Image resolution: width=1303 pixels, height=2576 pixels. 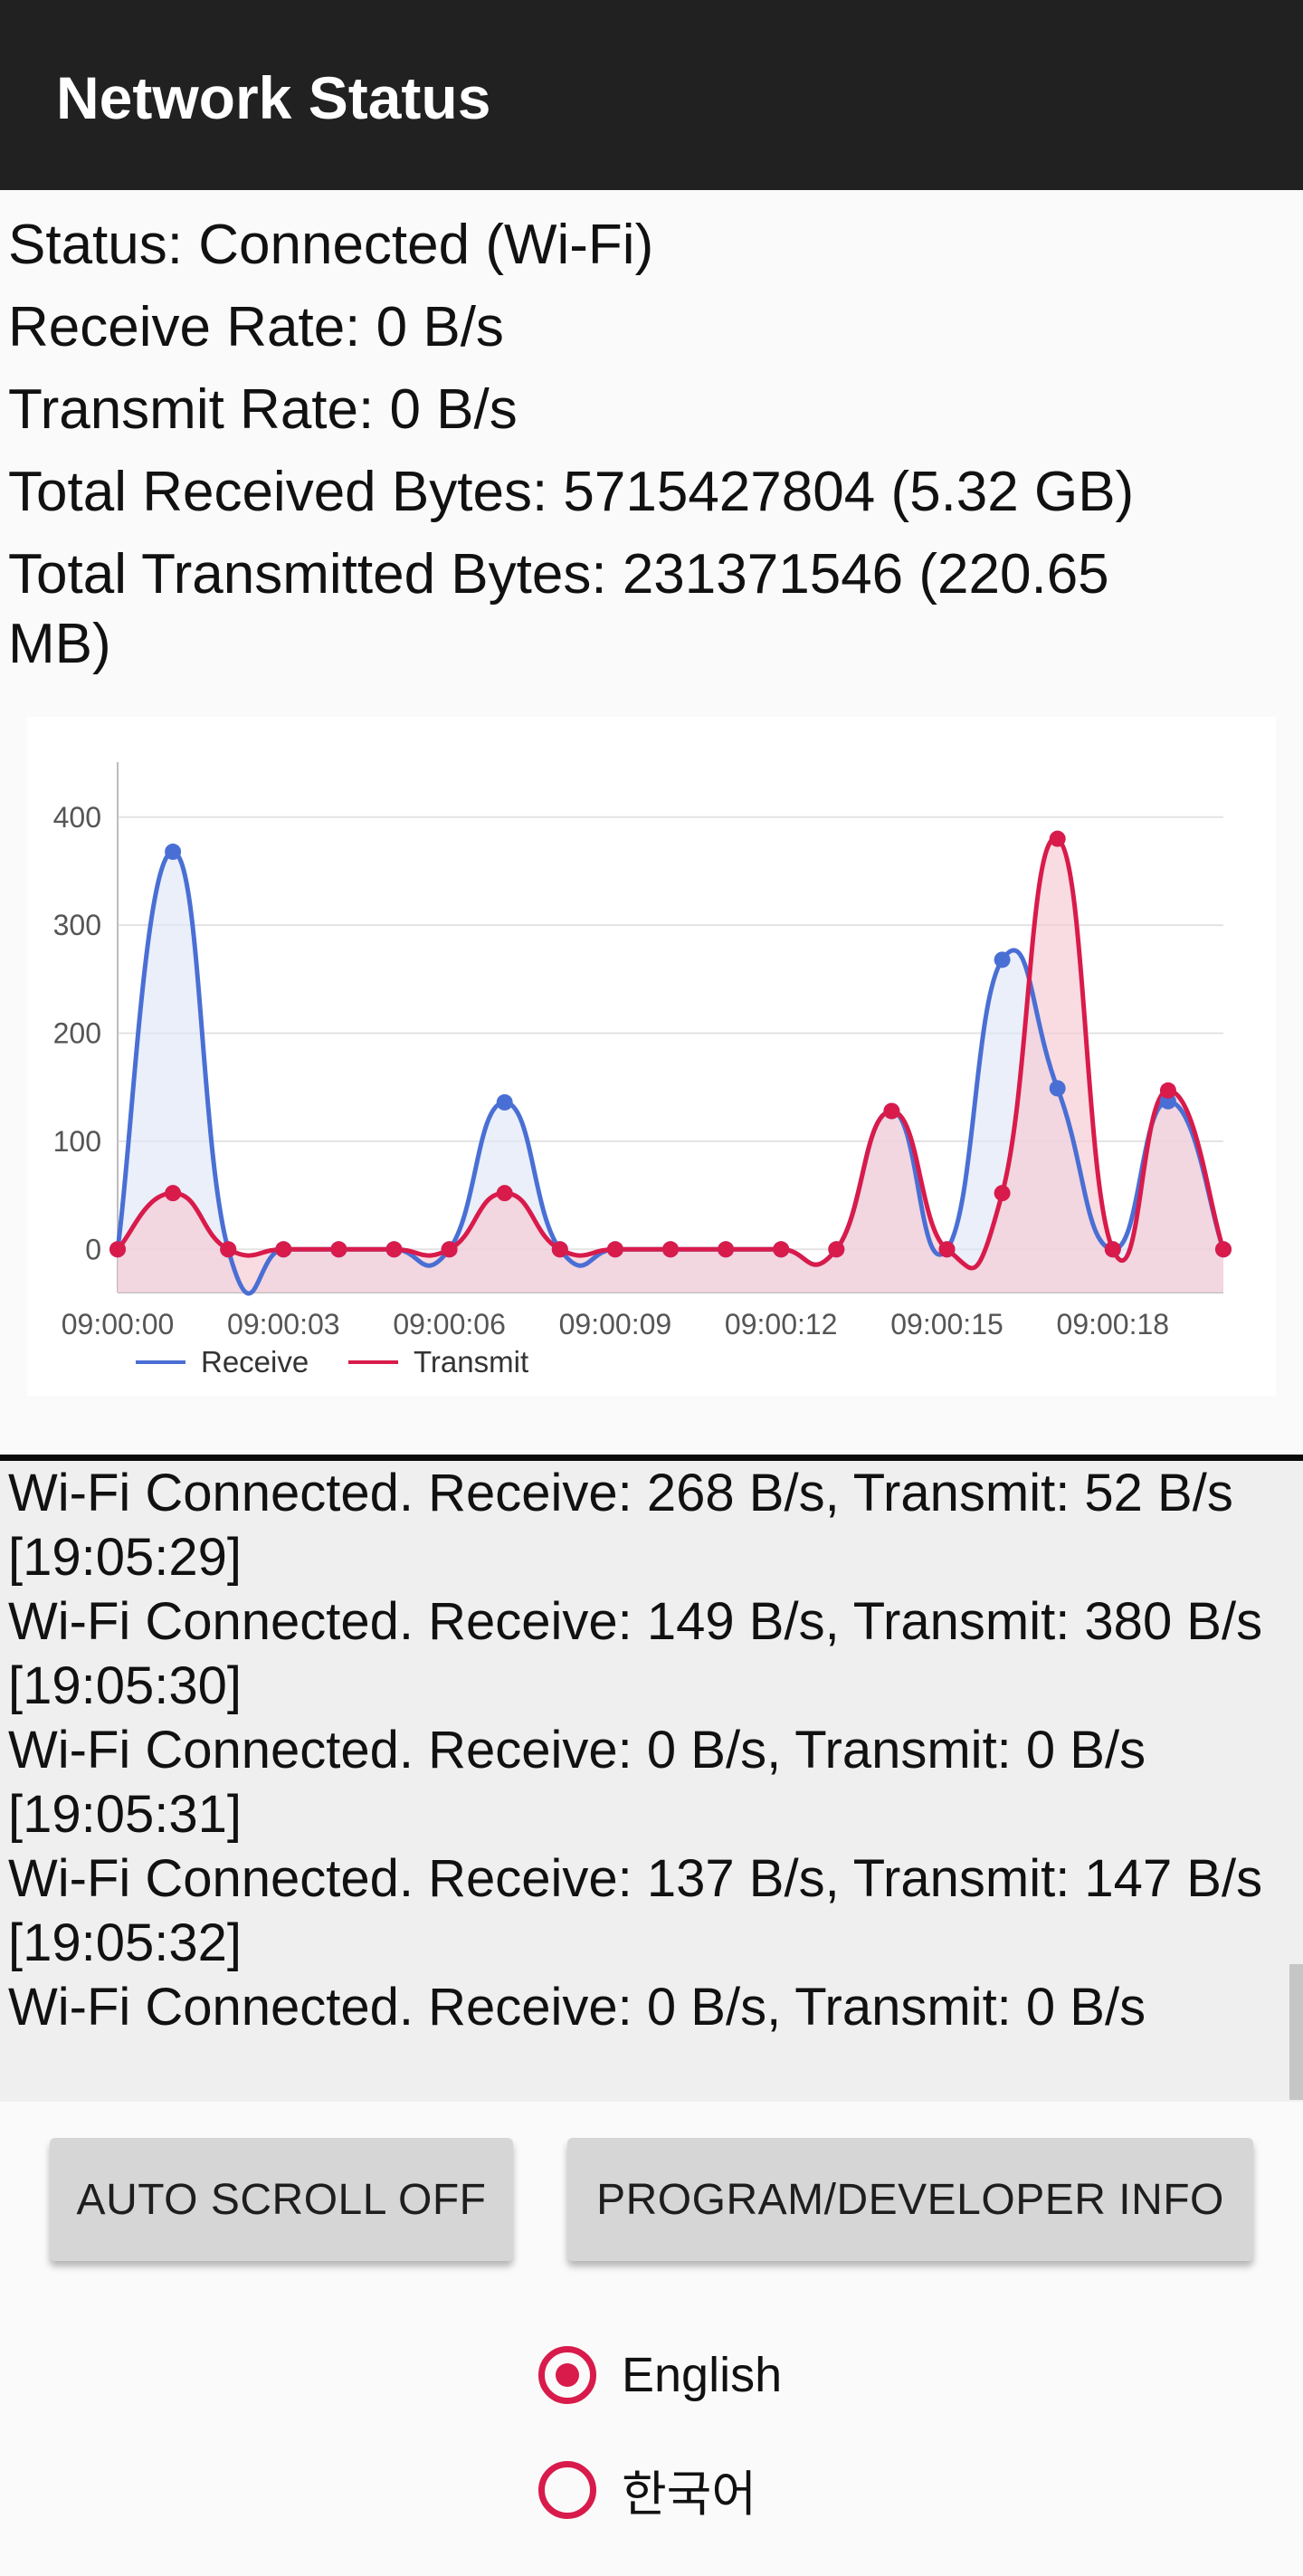 I want to click on y-tick-label: 300, so click(x=77, y=925).